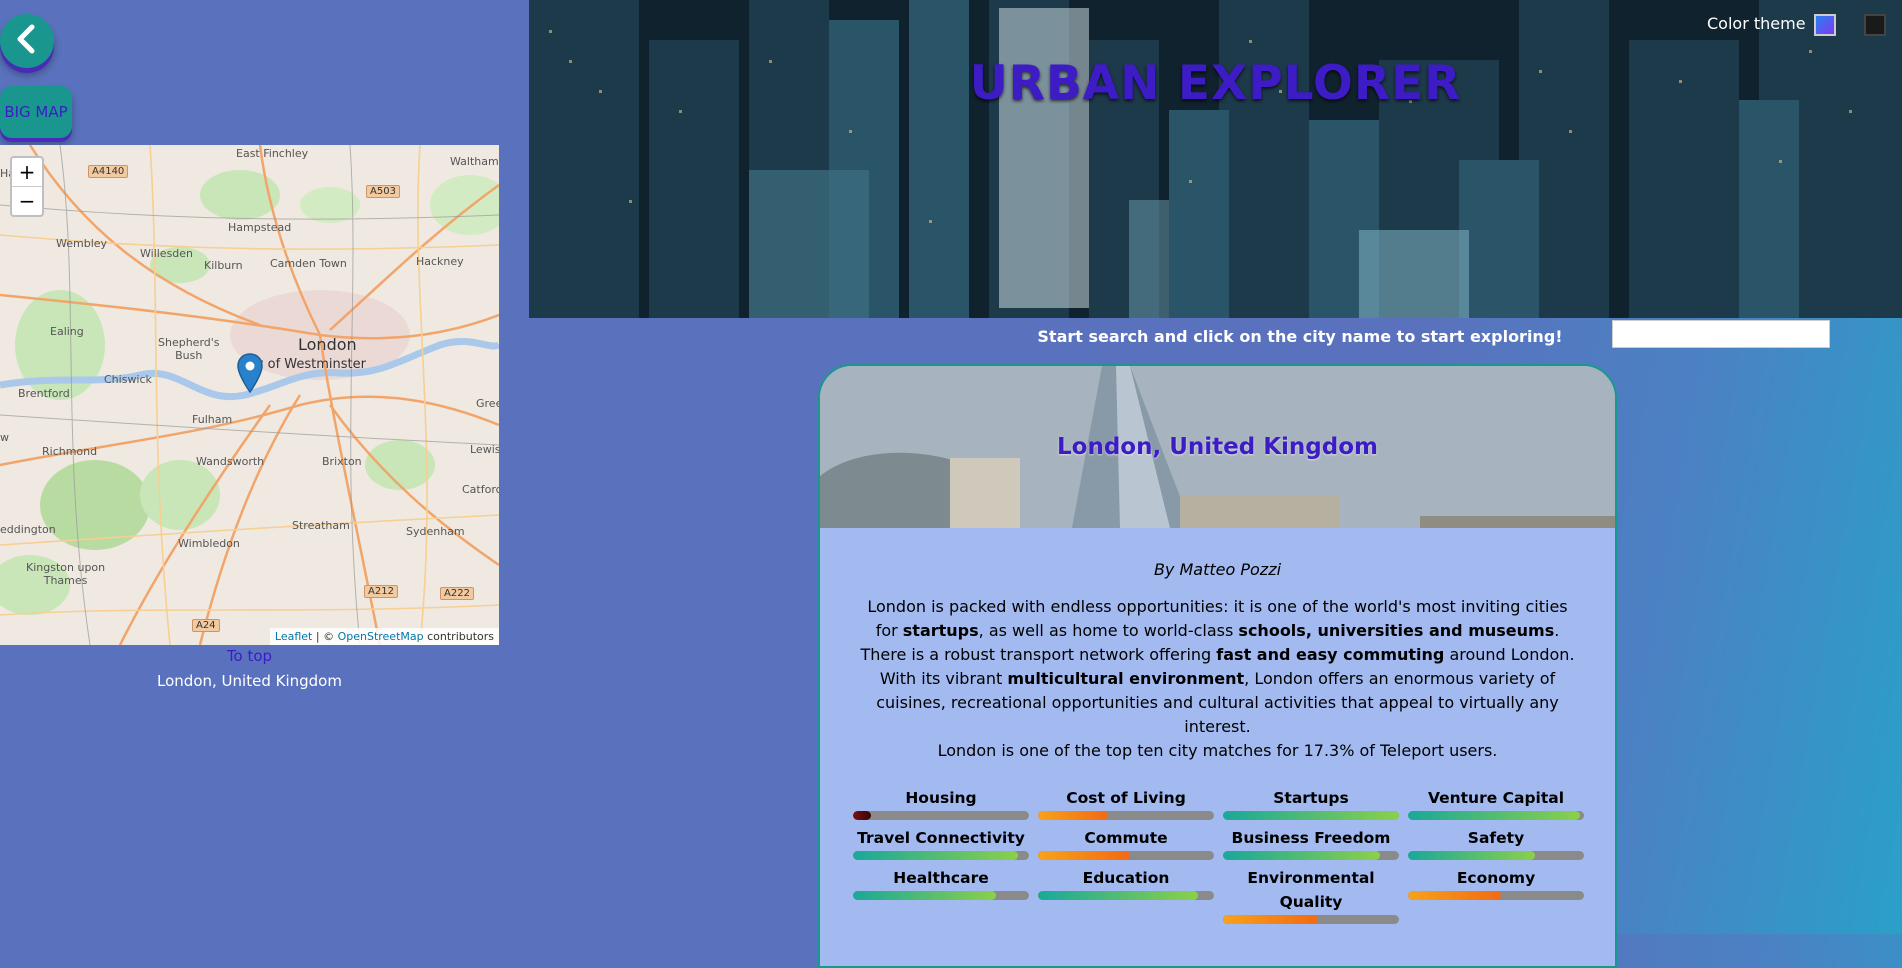 Image resolution: width=1902 pixels, height=968 pixels. I want to click on score-label: Safety, so click(1496, 838).